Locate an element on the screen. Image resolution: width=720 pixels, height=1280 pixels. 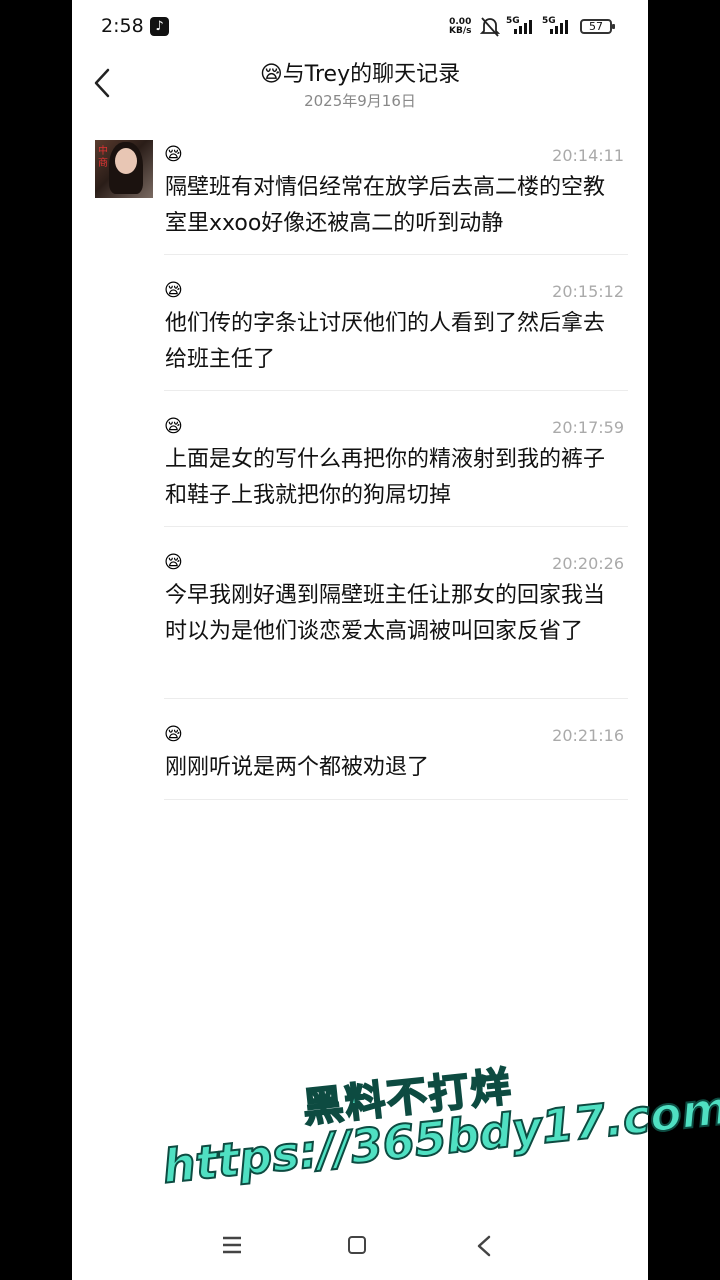
message-item: 😪 20:15:12 他们传的字条让讨厌他们的人看到了然后拿去给班主任了 is located at coordinates (396, 335).